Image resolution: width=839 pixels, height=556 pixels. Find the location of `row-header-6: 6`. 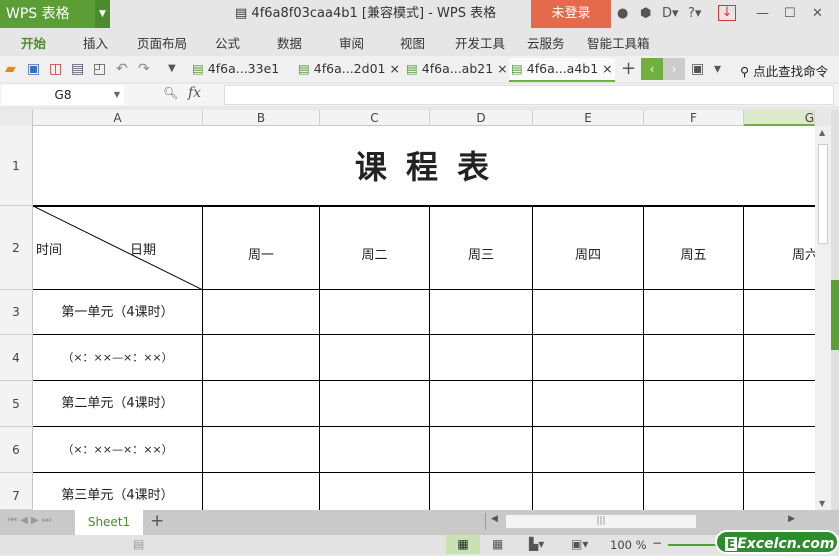

row-header-6: 6 is located at coordinates (16, 450).